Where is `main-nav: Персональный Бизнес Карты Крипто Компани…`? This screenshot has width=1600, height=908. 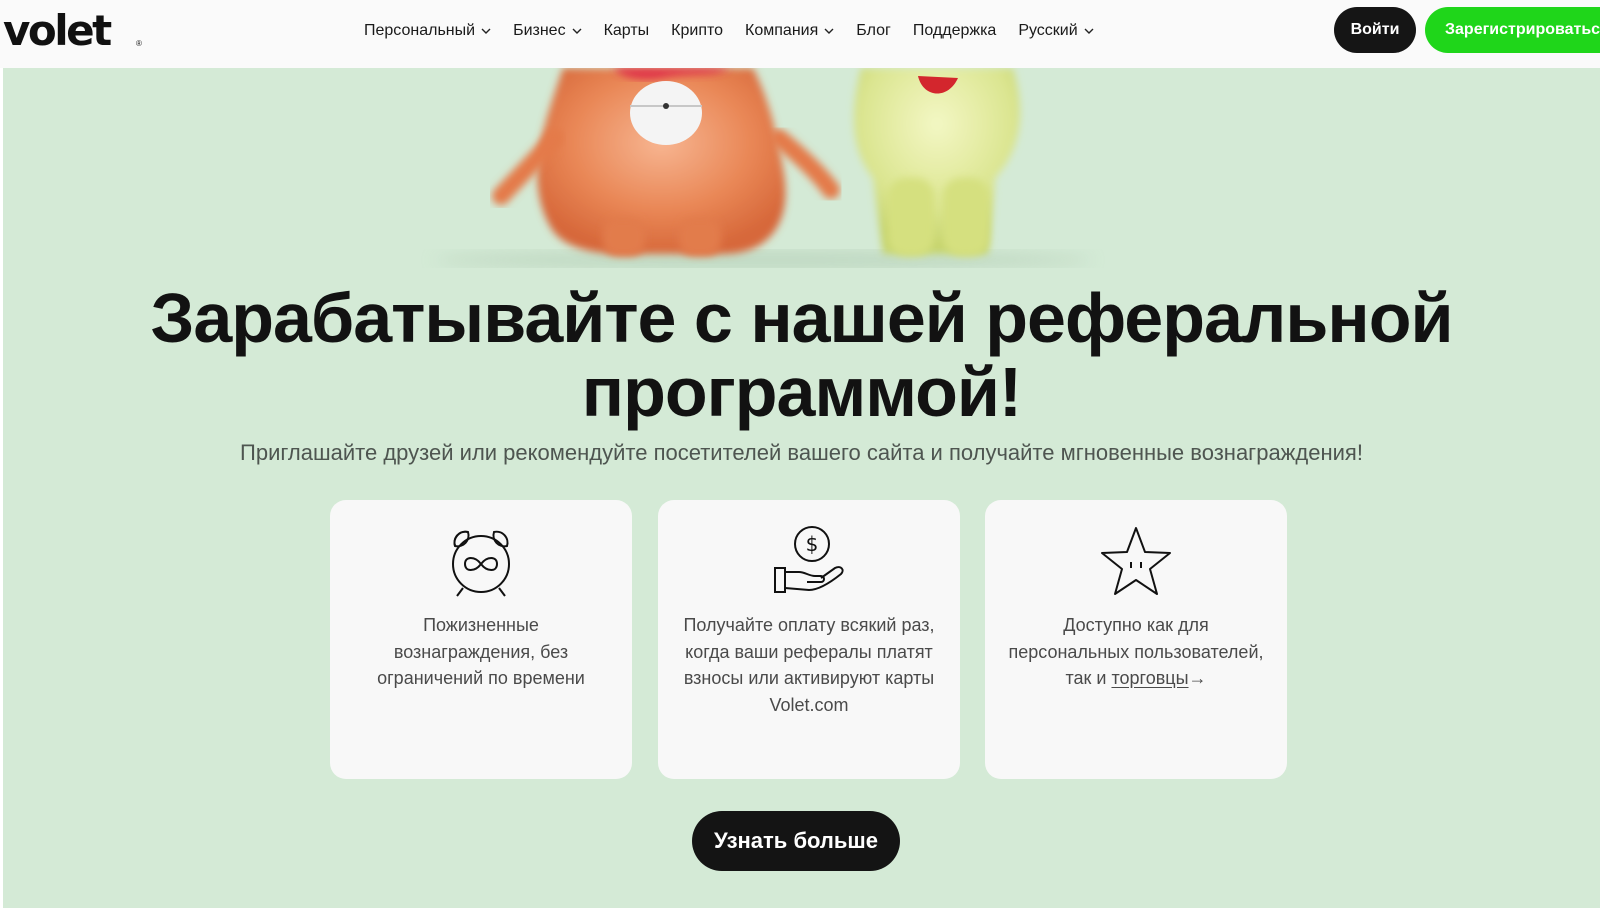 main-nav: Персональный Бизнес Карты Крипто Компани… is located at coordinates (740, 31).